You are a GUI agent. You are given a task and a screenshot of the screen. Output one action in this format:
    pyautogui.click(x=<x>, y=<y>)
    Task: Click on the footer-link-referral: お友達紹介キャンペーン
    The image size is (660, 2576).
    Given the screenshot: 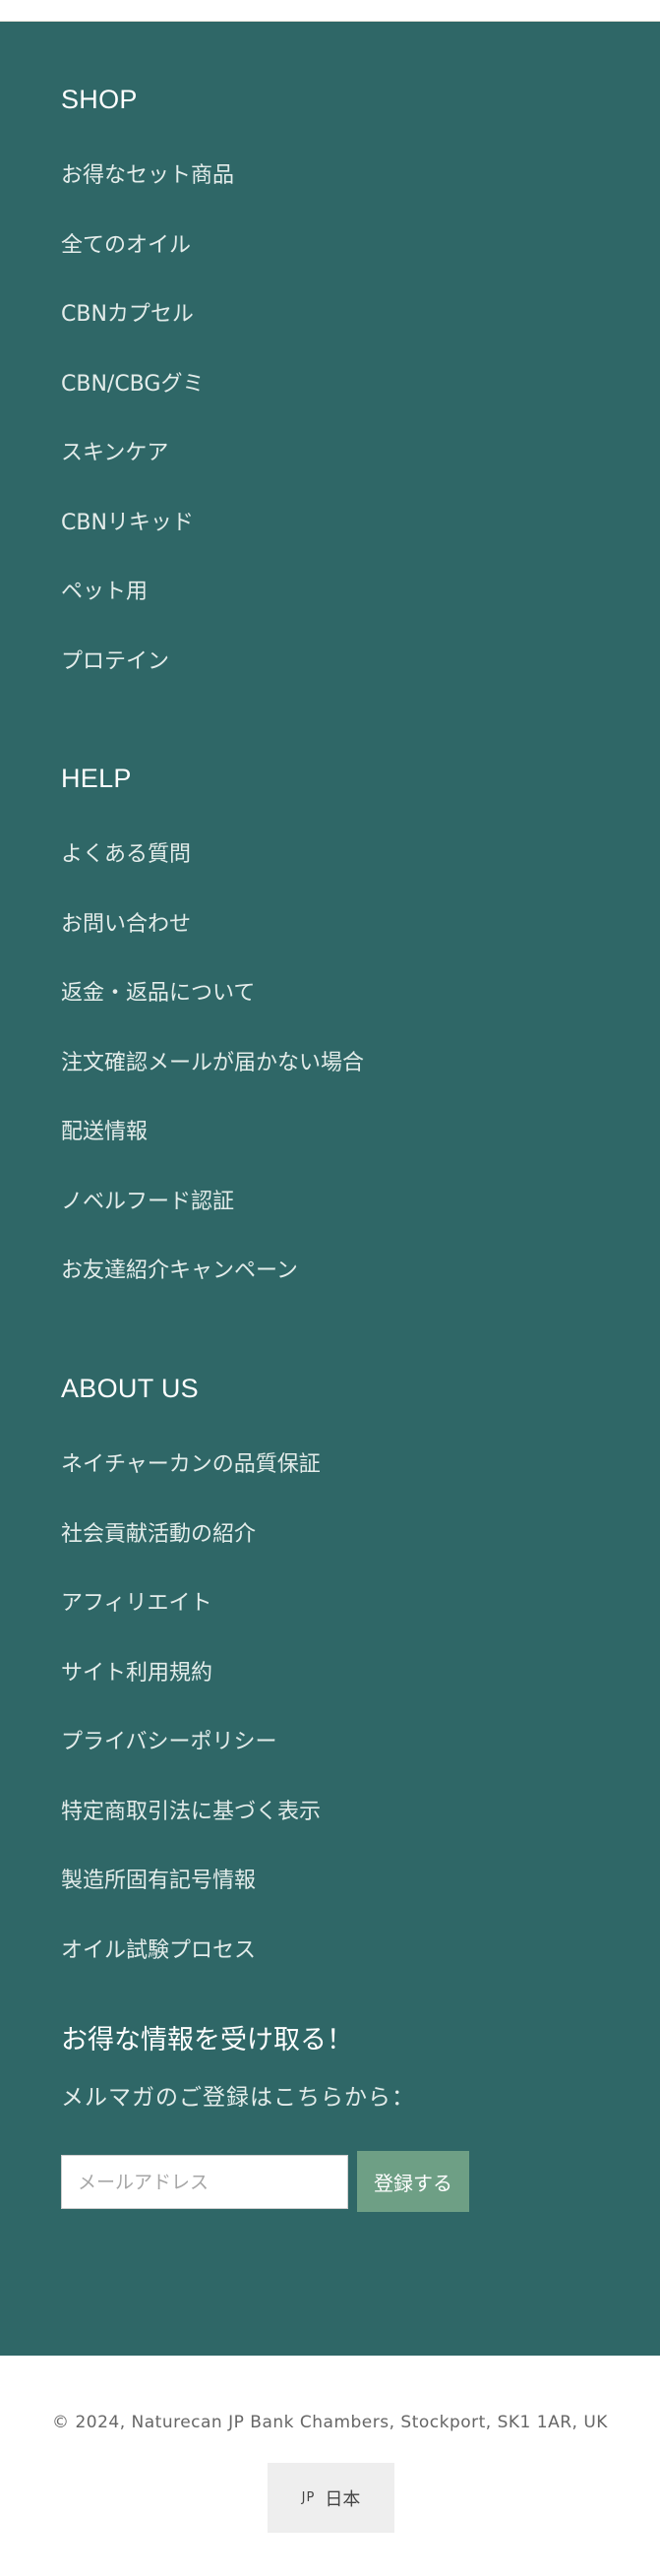 What is the action you would take?
    pyautogui.click(x=179, y=1271)
    